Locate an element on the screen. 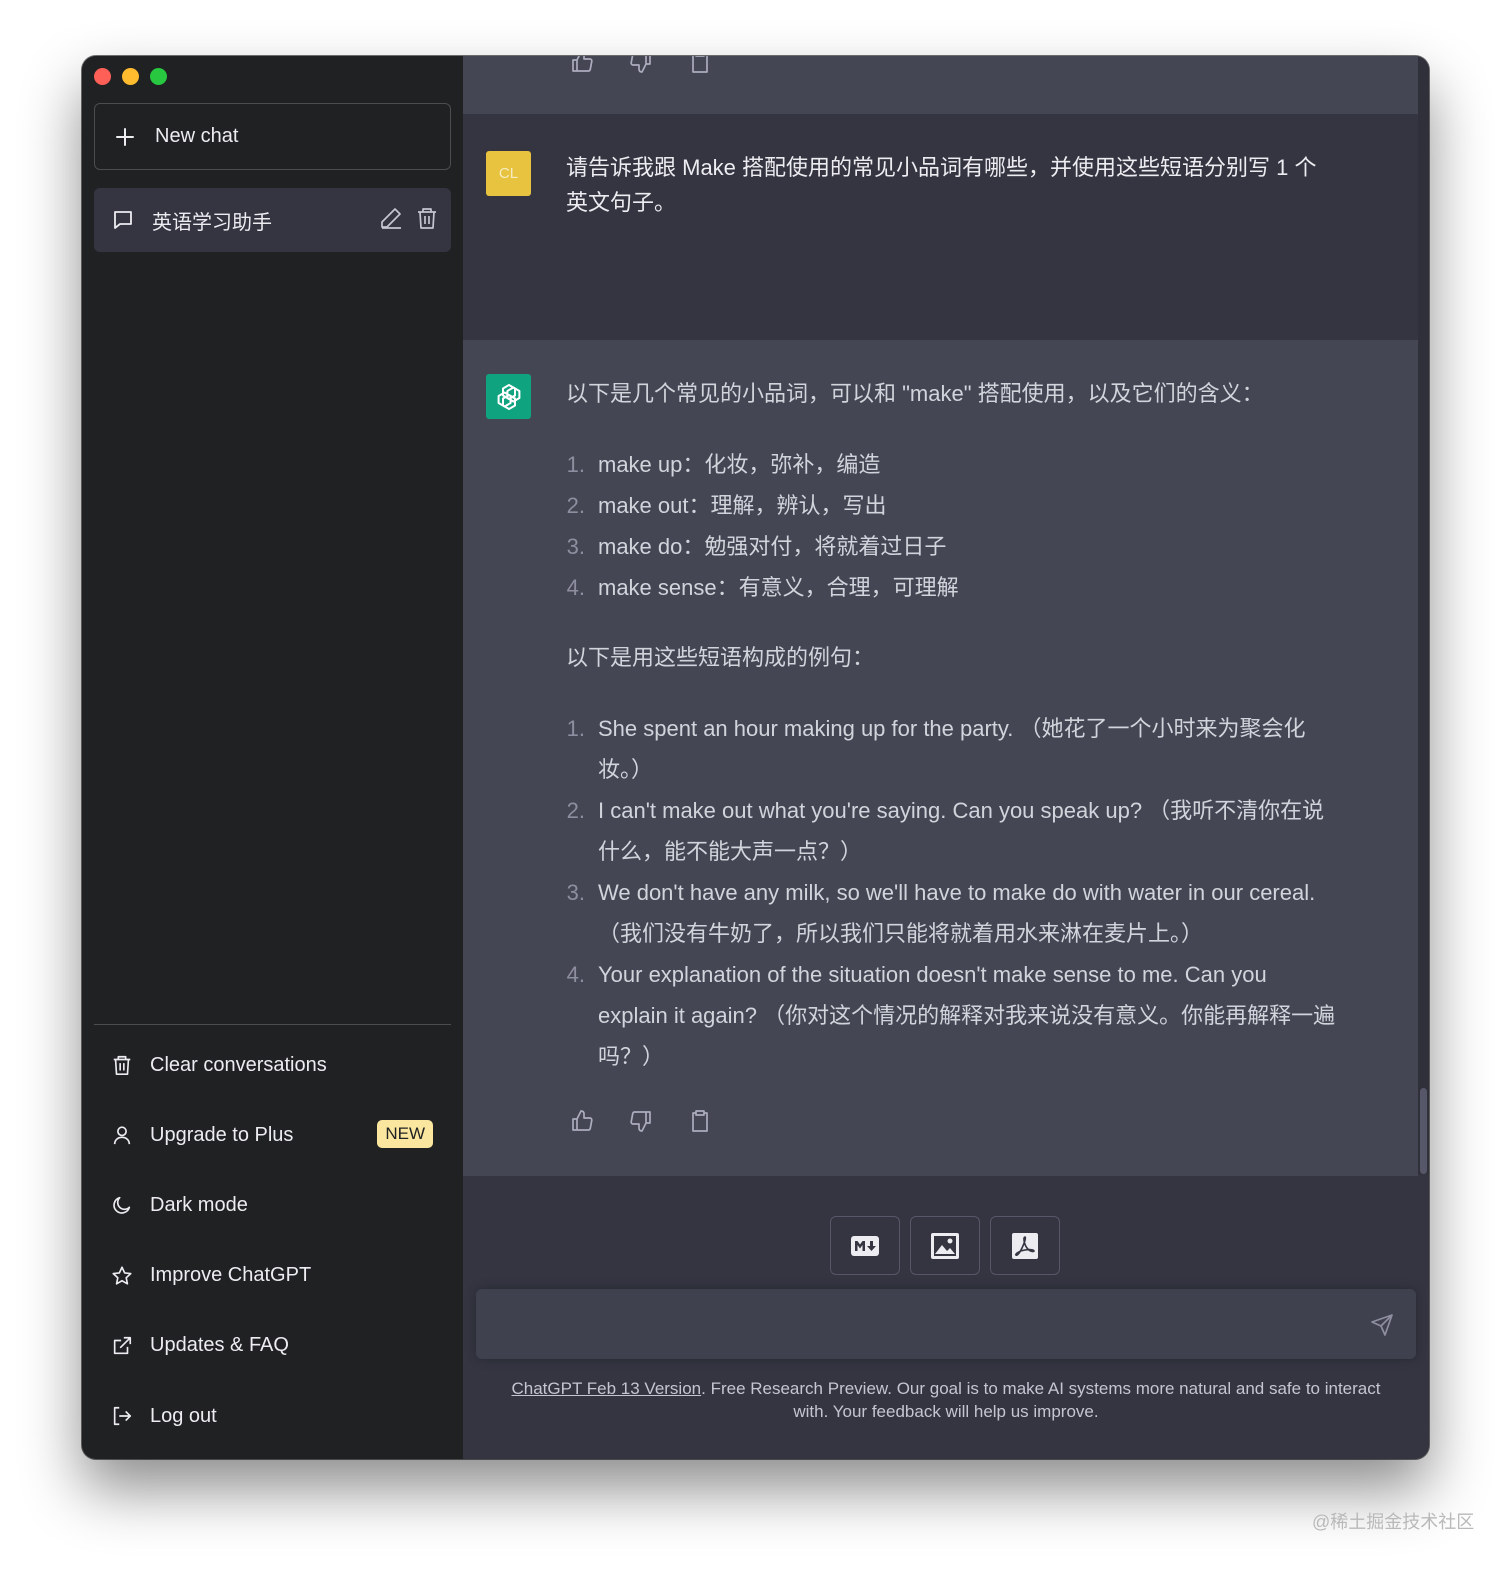 This screenshot has width=1512, height=1569. list-item: 1. make up：化妆，弥补，编造 is located at coordinates (981, 464).